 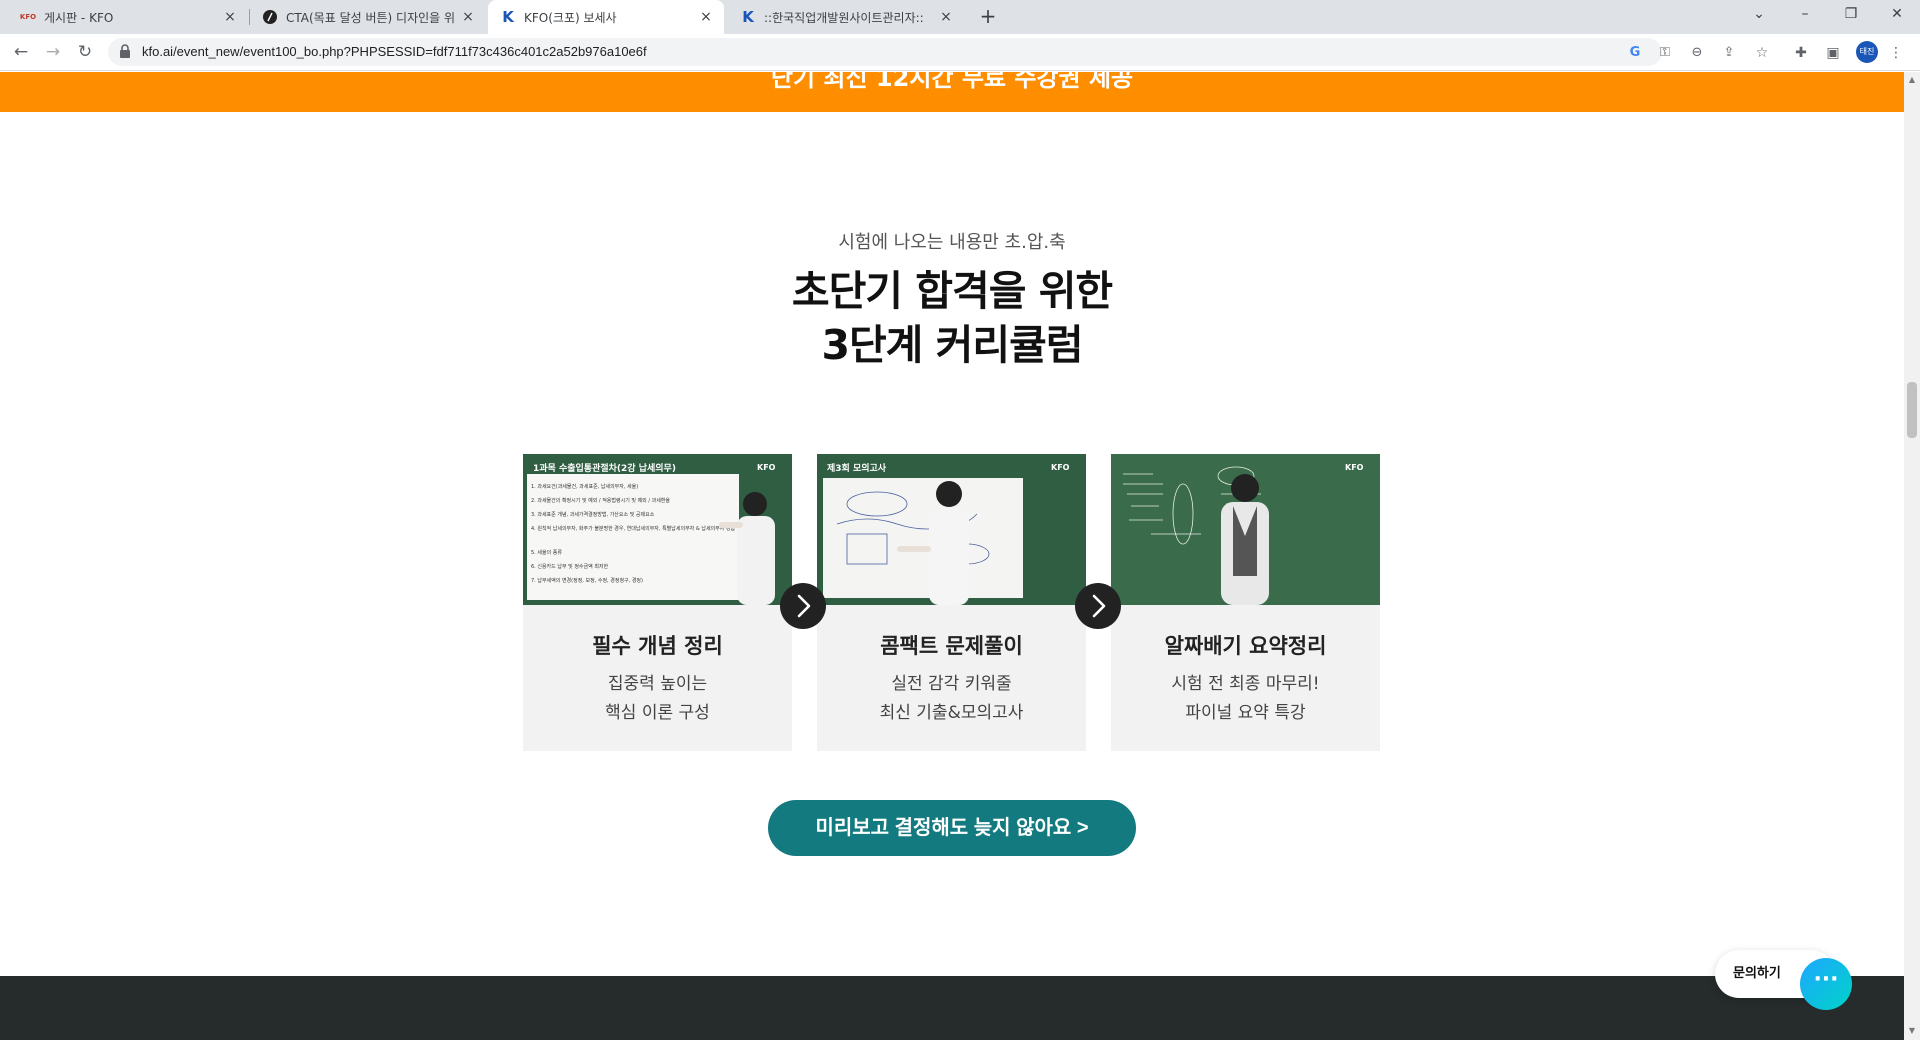 What do you see at coordinates (857, 468) in the screenshot?
I see `thumb-title: 제3회 모의고사` at bounding box center [857, 468].